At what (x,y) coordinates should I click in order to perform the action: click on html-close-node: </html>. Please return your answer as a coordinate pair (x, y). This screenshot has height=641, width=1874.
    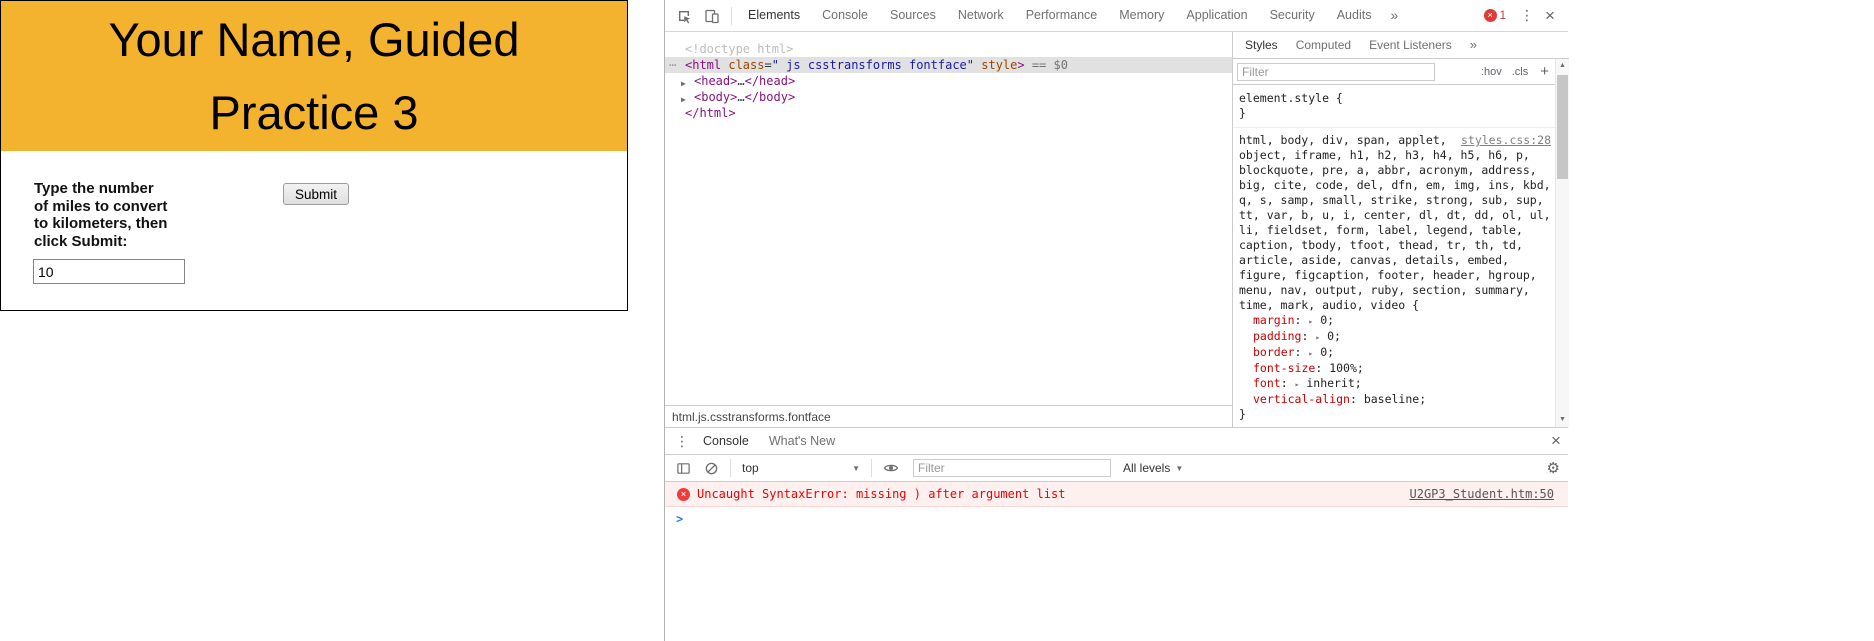
    Looking at the image, I should click on (948, 113).